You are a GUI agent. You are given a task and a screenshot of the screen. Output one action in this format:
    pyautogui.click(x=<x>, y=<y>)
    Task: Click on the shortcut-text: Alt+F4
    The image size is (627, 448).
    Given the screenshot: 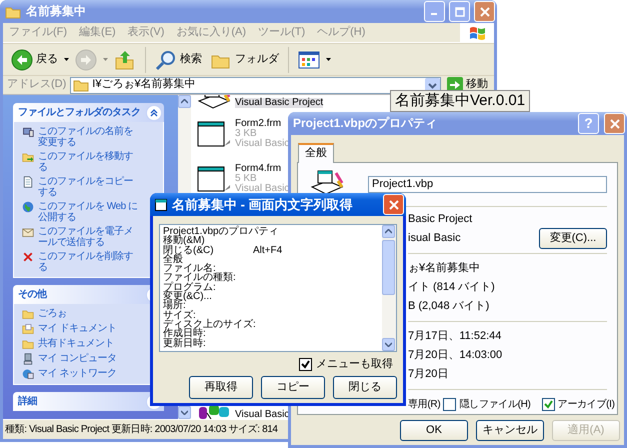 What is the action you would take?
    pyautogui.click(x=267, y=250)
    